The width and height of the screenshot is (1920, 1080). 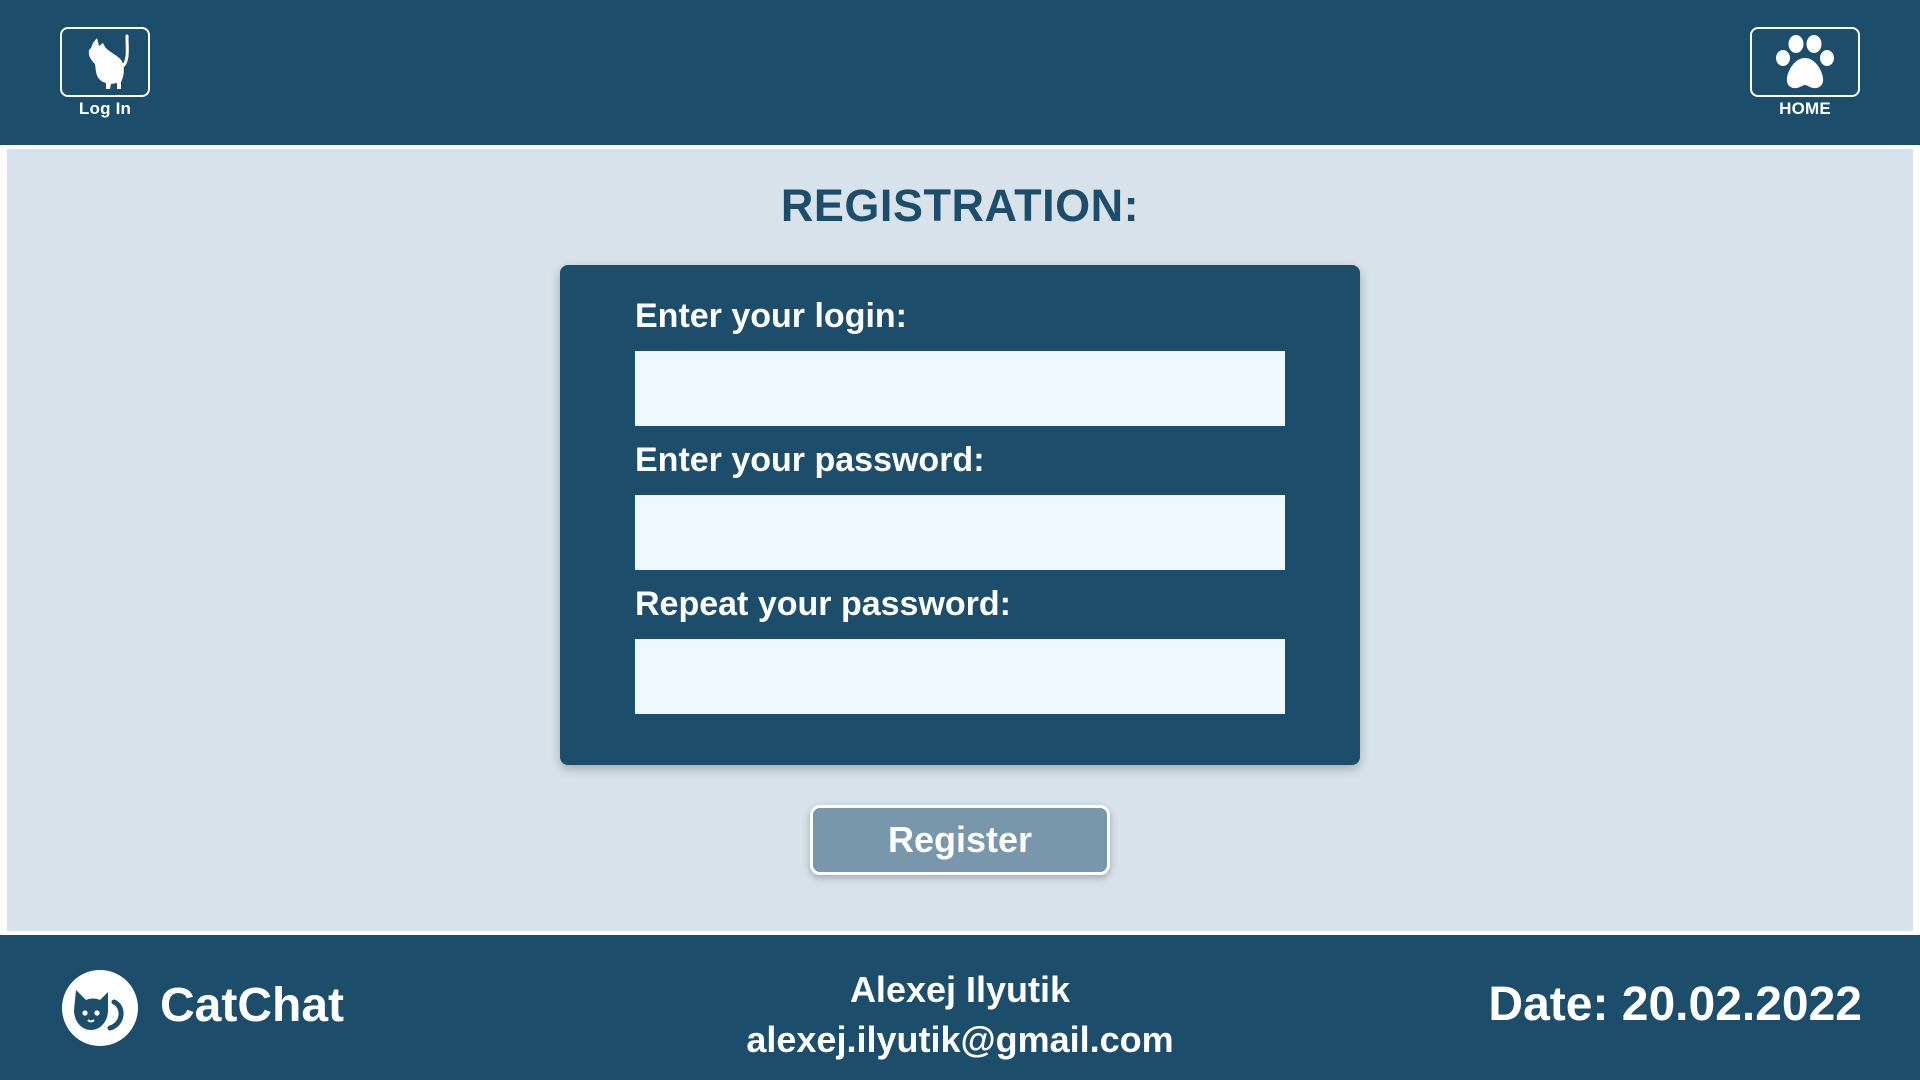 I want to click on home-nav-button: HOME, so click(x=1805, y=73).